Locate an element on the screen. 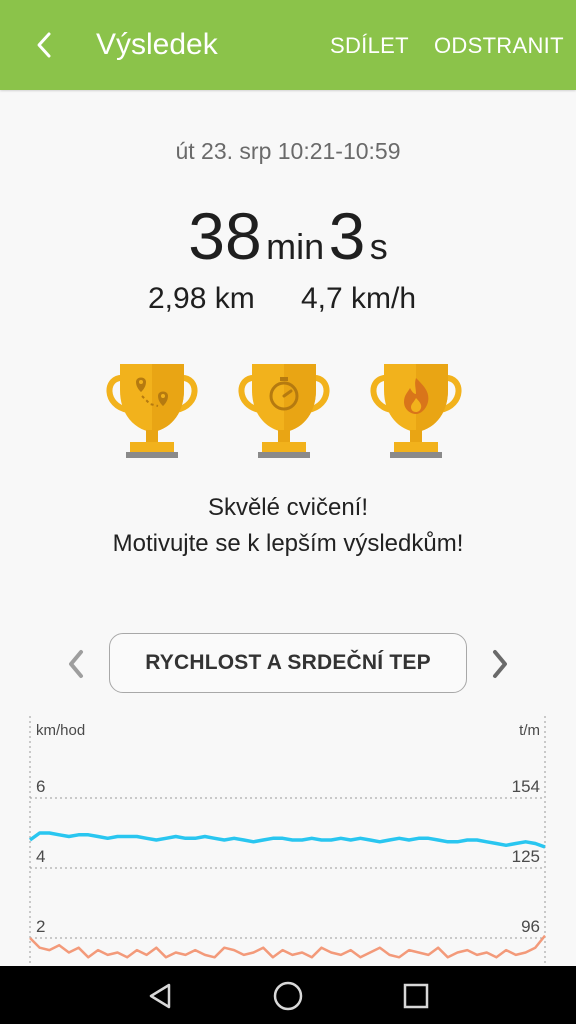  system-nav-bar is located at coordinates (288, 995).